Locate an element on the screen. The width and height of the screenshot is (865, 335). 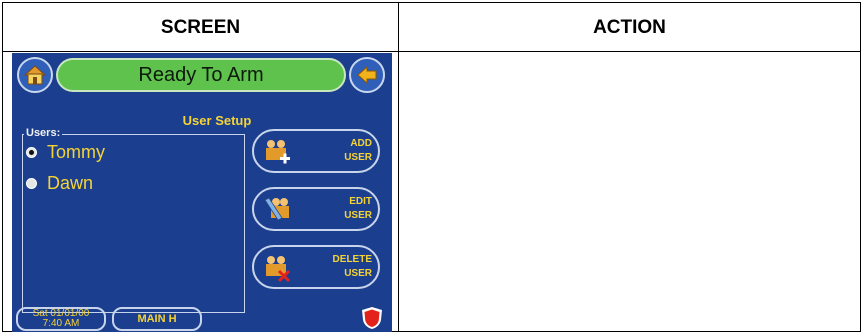
user-list-item: Dawn is located at coordinates (59, 183).